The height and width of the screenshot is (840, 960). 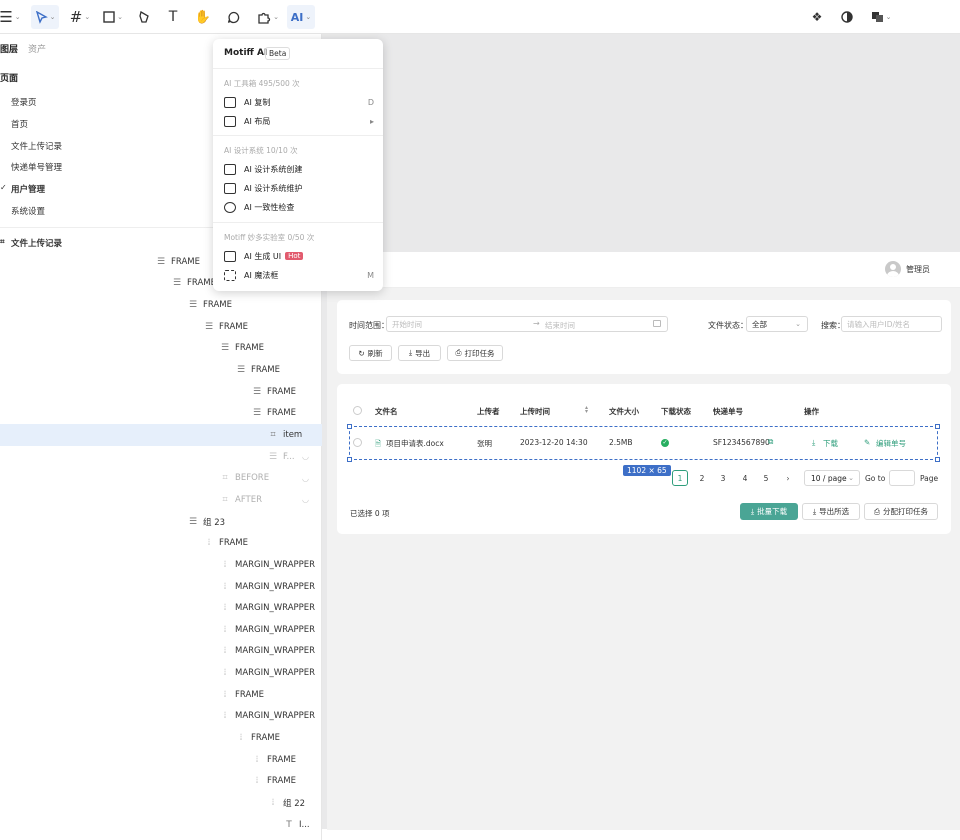 I want to click on shape-tool-button: ⌄, so click(x=113, y=17).